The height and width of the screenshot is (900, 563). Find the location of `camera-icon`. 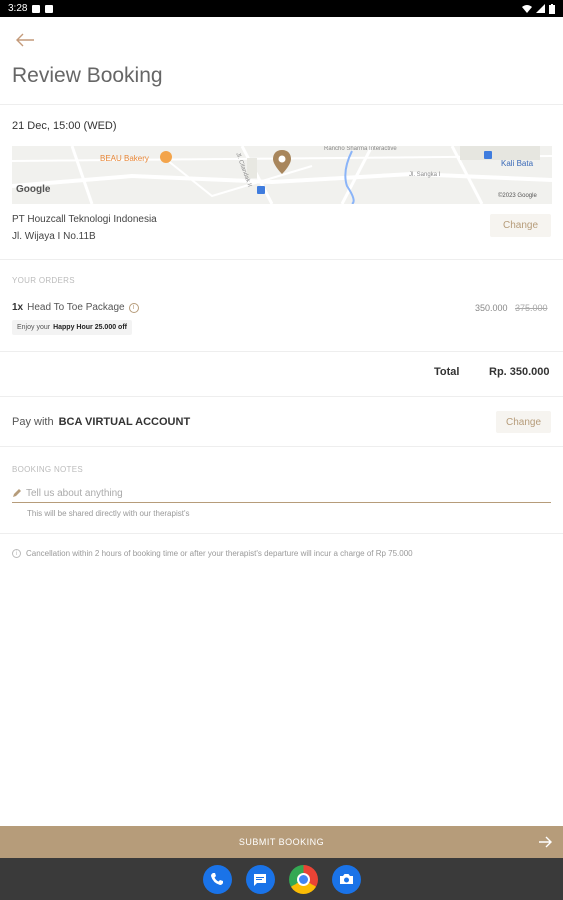

camera-icon is located at coordinates (346, 879).